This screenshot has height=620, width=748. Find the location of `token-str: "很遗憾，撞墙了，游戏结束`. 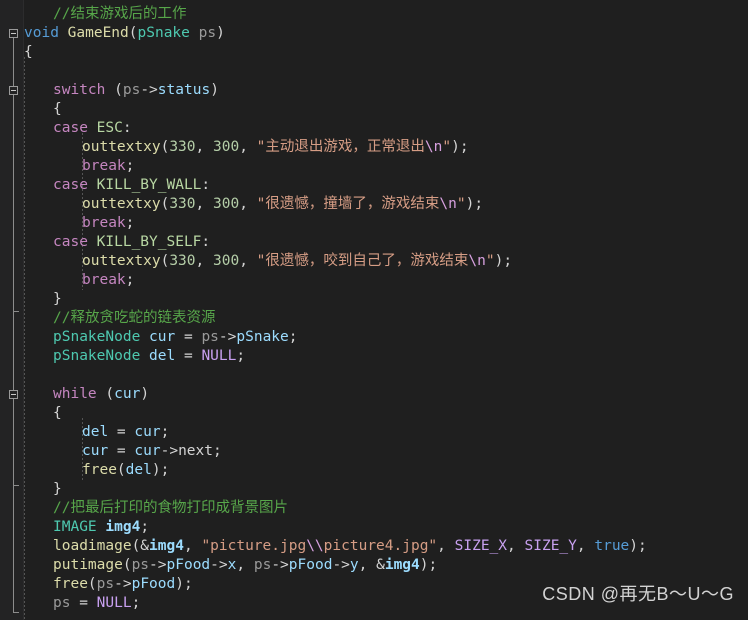

token-str: "很遗憾，撞墙了，游戏结束 is located at coordinates (348, 204).